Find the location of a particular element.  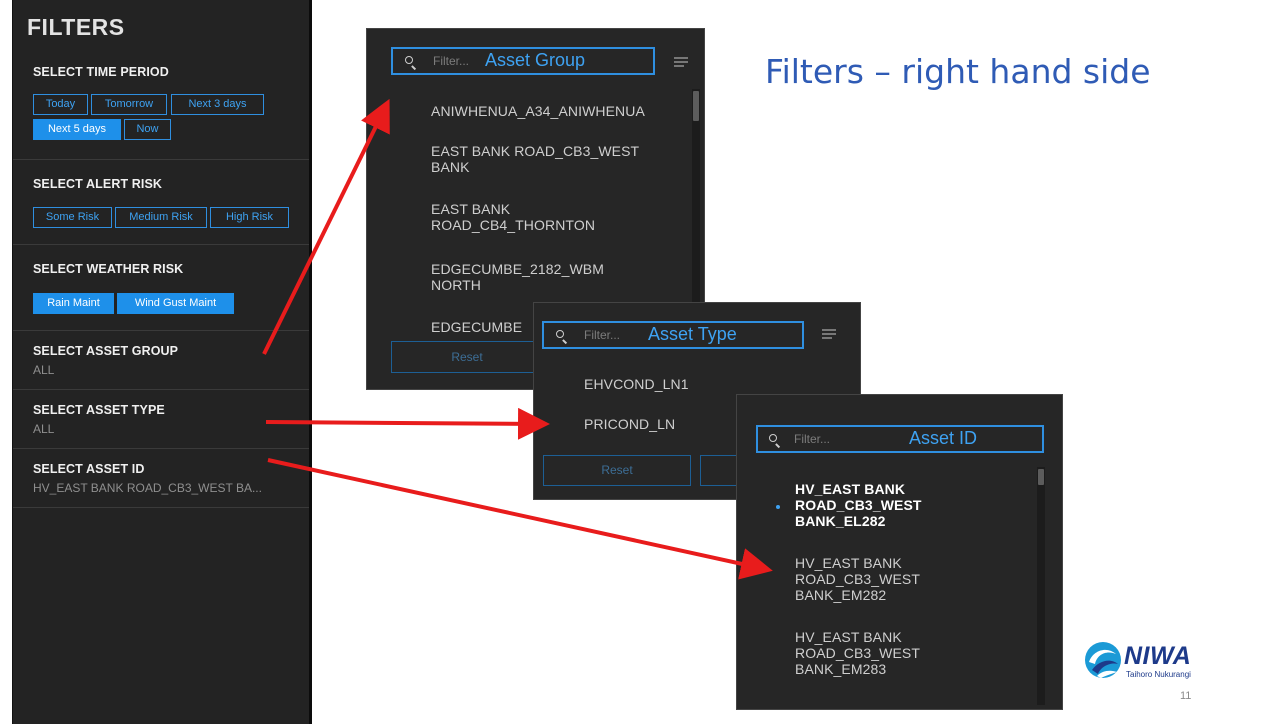

asset-type-section: SELECT ASSET TYPE ALL is located at coordinates (161, 419).